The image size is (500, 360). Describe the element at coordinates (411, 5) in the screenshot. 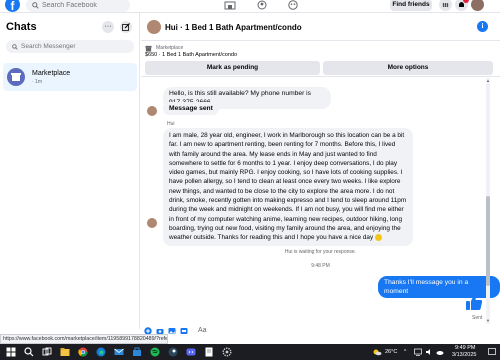

I see `find-friends-button: Find friends` at that location.